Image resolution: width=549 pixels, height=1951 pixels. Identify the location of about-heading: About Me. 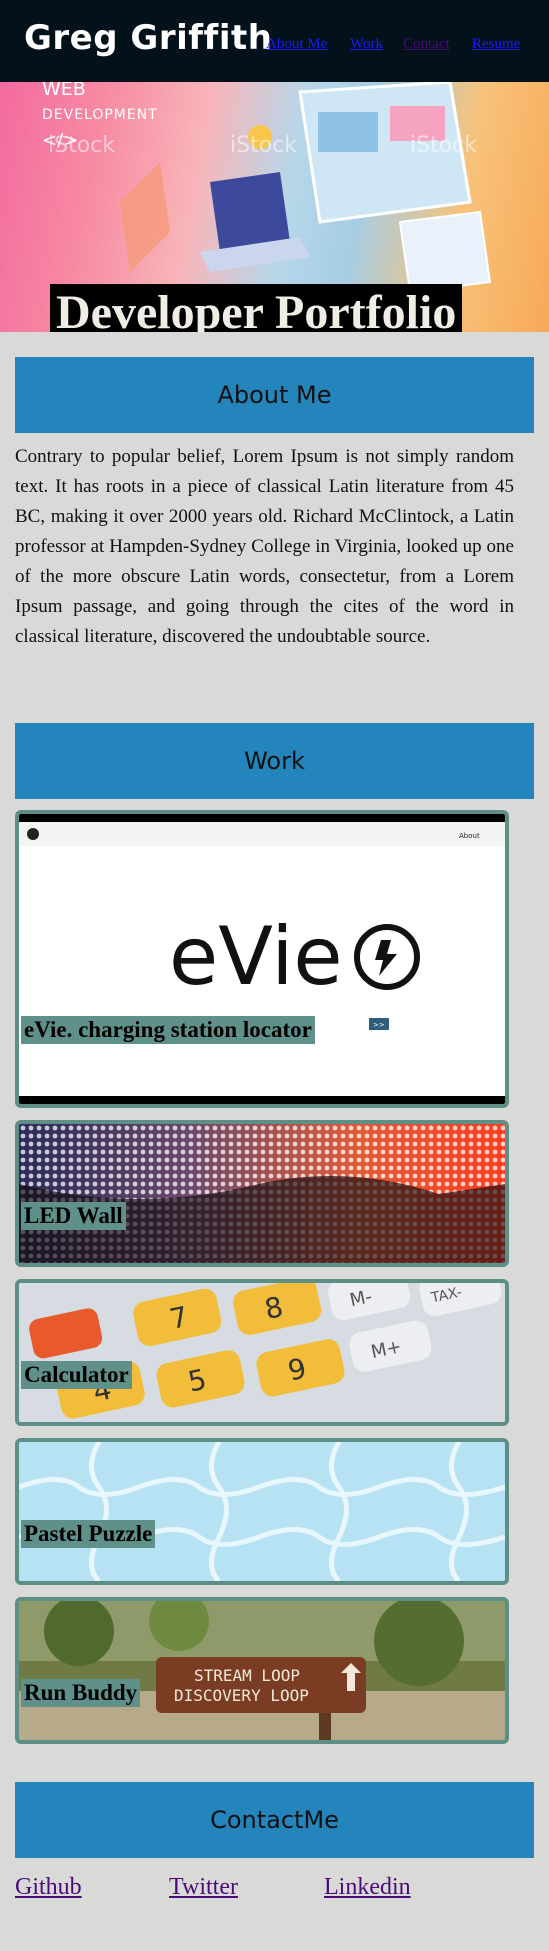
(274, 395).